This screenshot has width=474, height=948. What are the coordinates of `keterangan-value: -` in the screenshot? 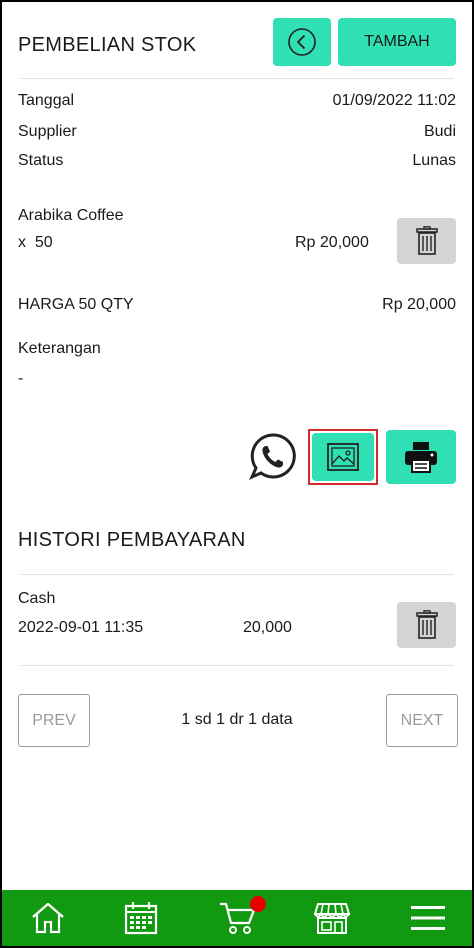 It's located at (21, 378).